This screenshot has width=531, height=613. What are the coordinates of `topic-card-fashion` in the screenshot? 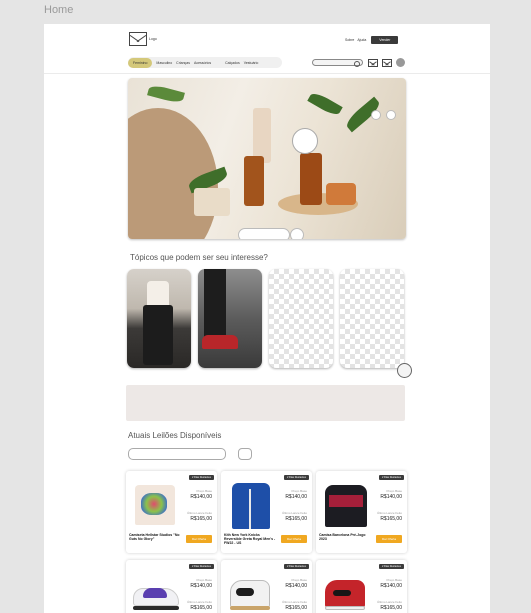 It's located at (159, 318).